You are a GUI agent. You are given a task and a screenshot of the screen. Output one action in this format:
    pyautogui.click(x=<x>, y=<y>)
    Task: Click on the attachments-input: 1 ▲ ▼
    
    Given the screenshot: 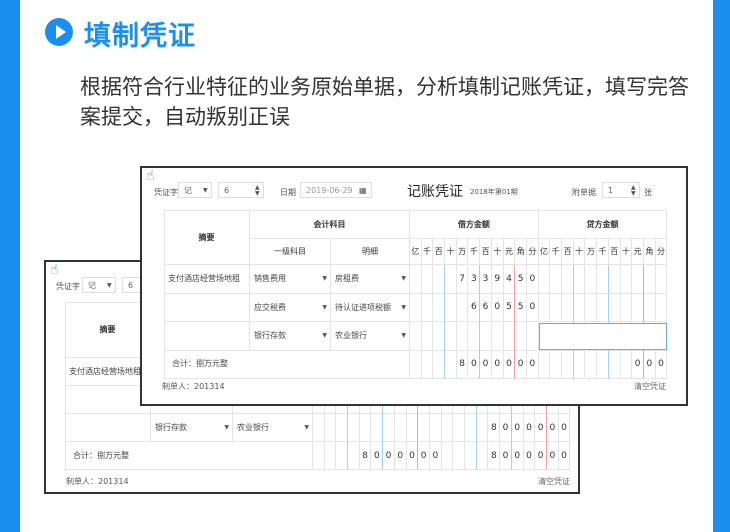 What is the action you would take?
    pyautogui.click(x=621, y=190)
    